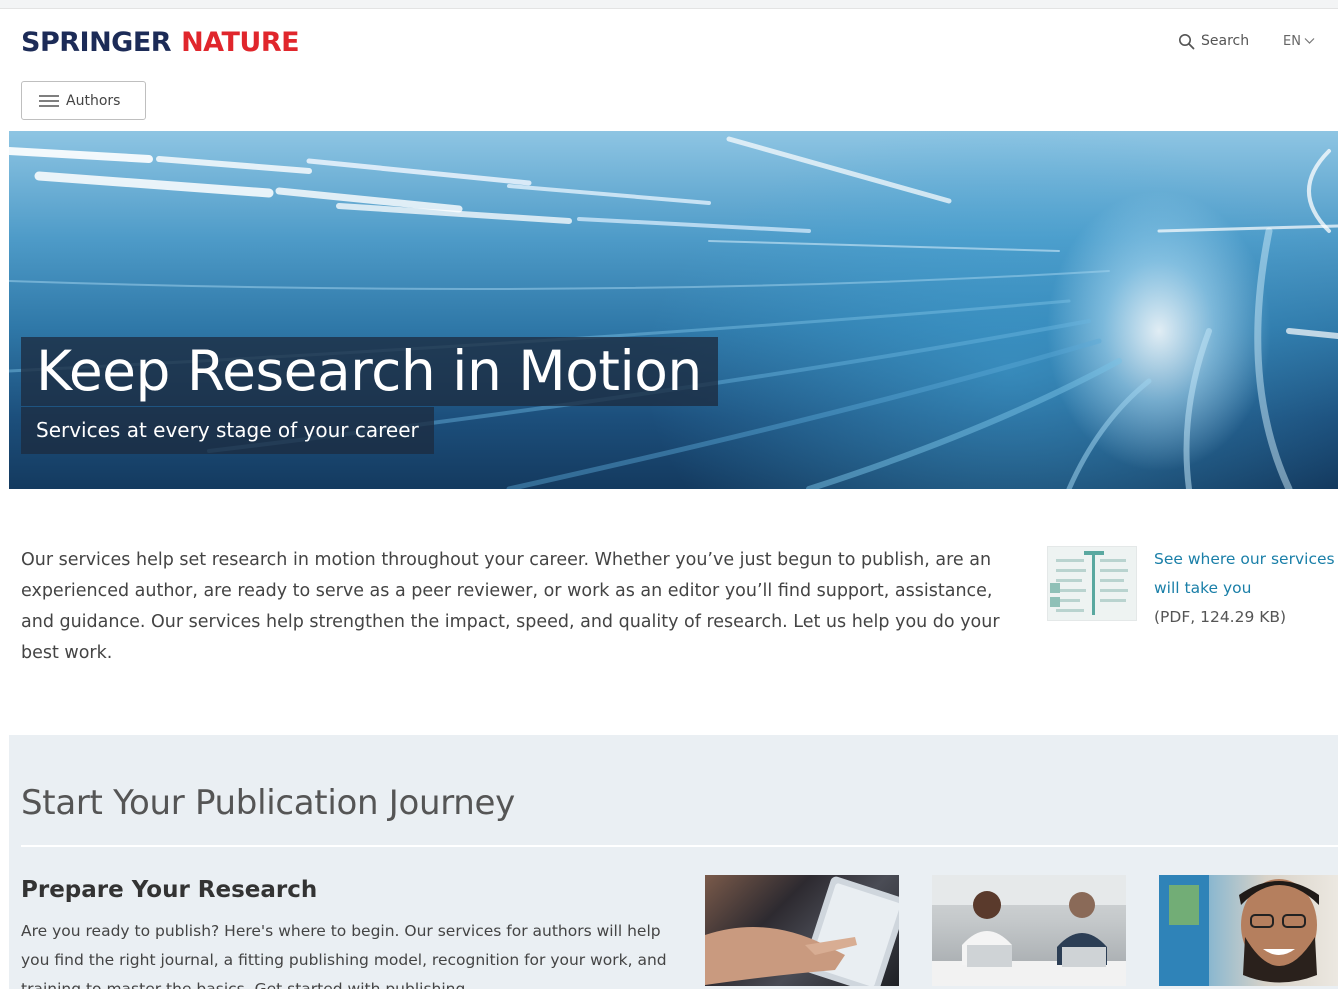  Describe the element at coordinates (49, 100) in the screenshot. I see `hamburger-icon` at that location.